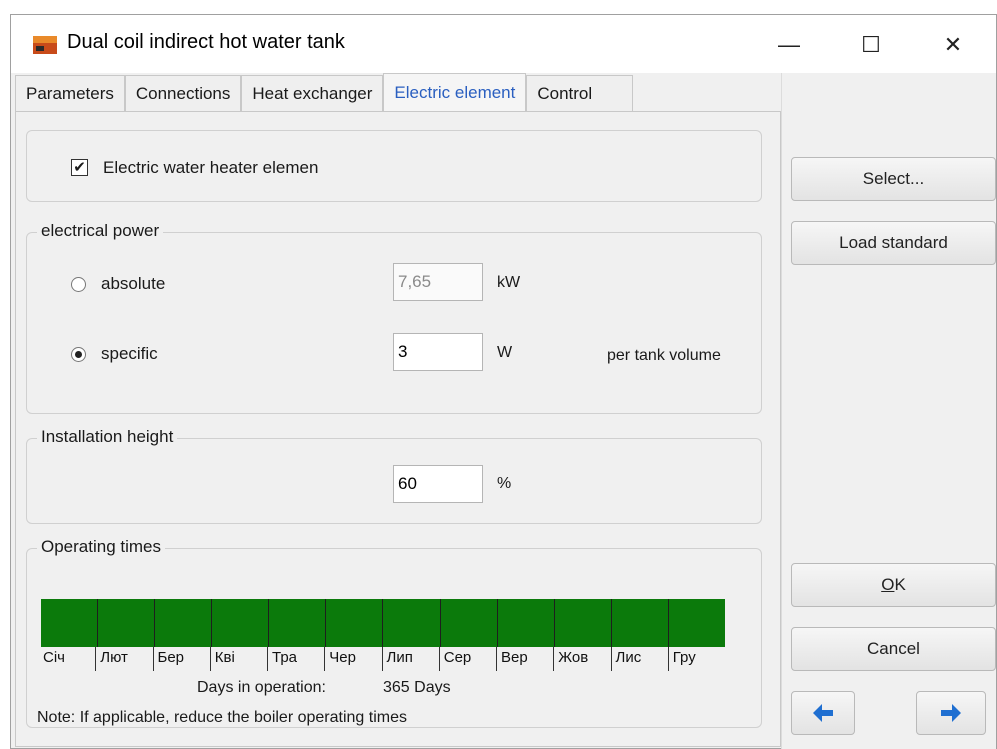 The width and height of the screenshot is (997, 749). Describe the element at coordinates (54, 657) in the screenshot. I see `month-label: Січ` at that location.